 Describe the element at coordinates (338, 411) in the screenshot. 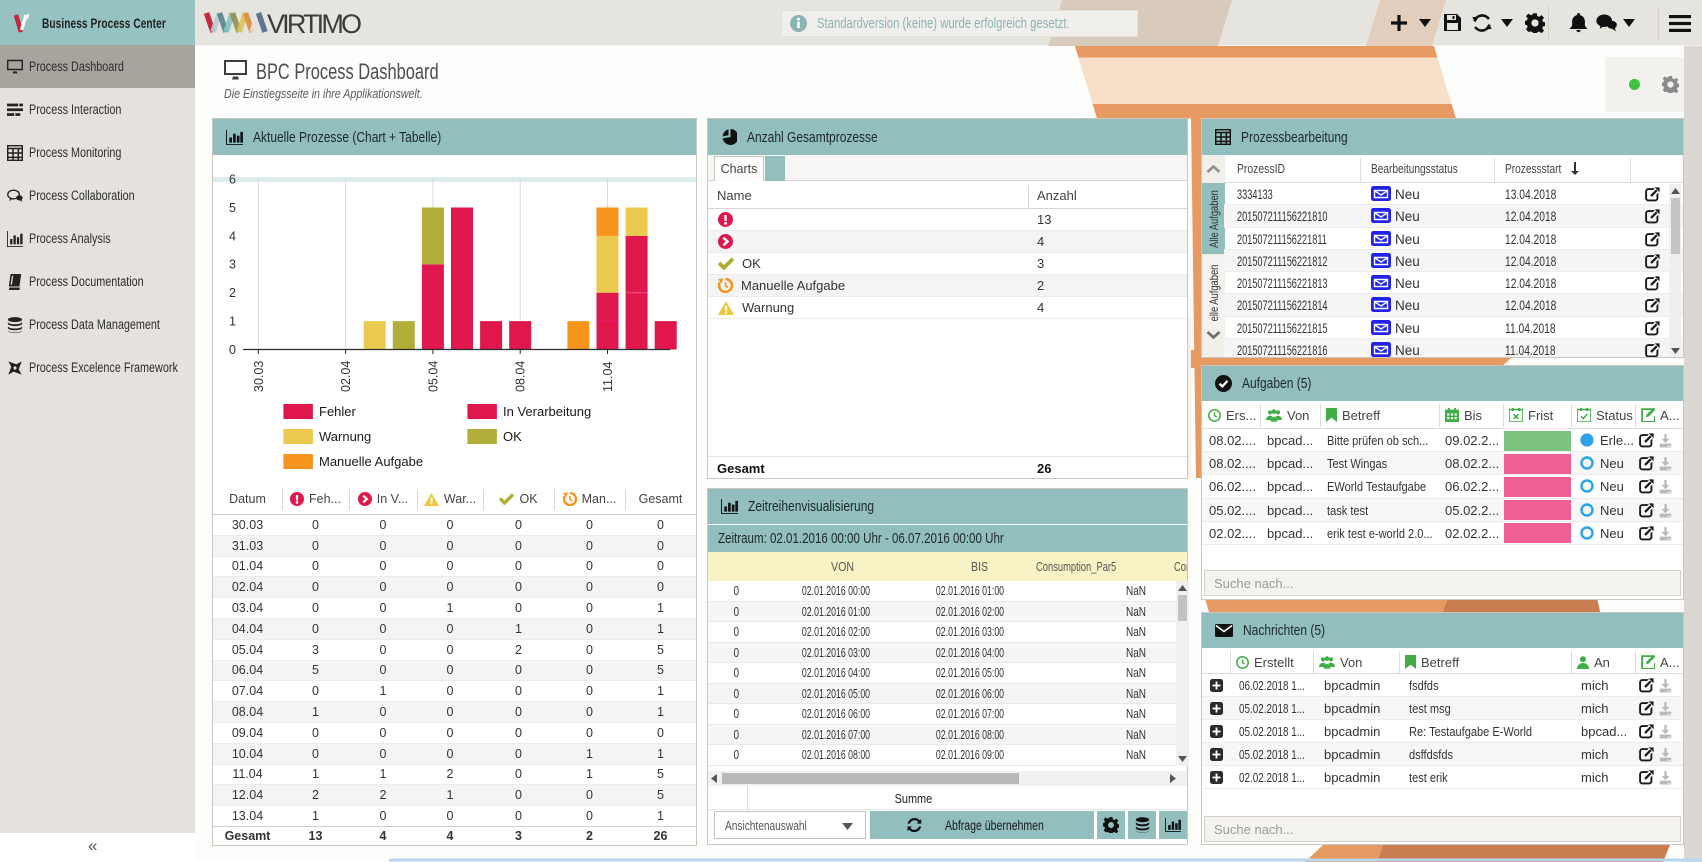

I see `svg-text: Fehler` at that location.